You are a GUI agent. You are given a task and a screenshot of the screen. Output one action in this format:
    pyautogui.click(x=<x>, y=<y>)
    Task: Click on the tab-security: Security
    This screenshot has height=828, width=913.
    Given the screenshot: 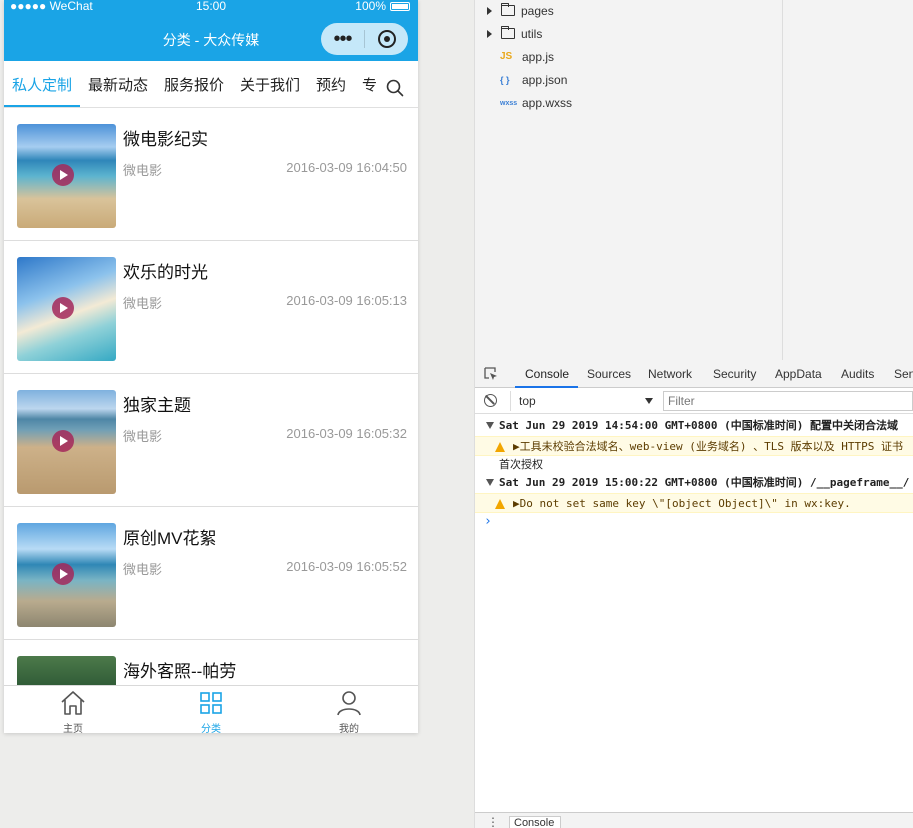 What is the action you would take?
    pyautogui.click(x=734, y=374)
    